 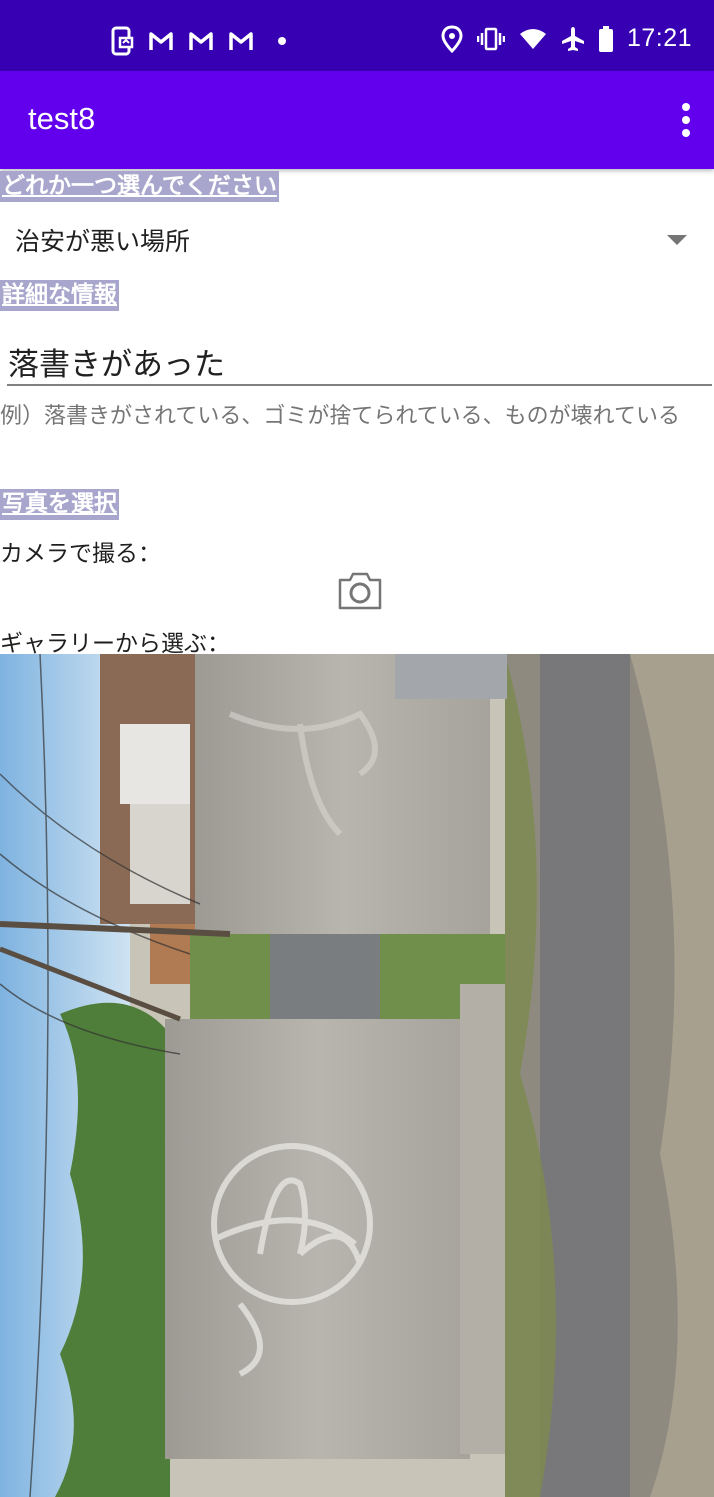 What do you see at coordinates (677, 240) in the screenshot?
I see `dropdown-arrow-icon` at bounding box center [677, 240].